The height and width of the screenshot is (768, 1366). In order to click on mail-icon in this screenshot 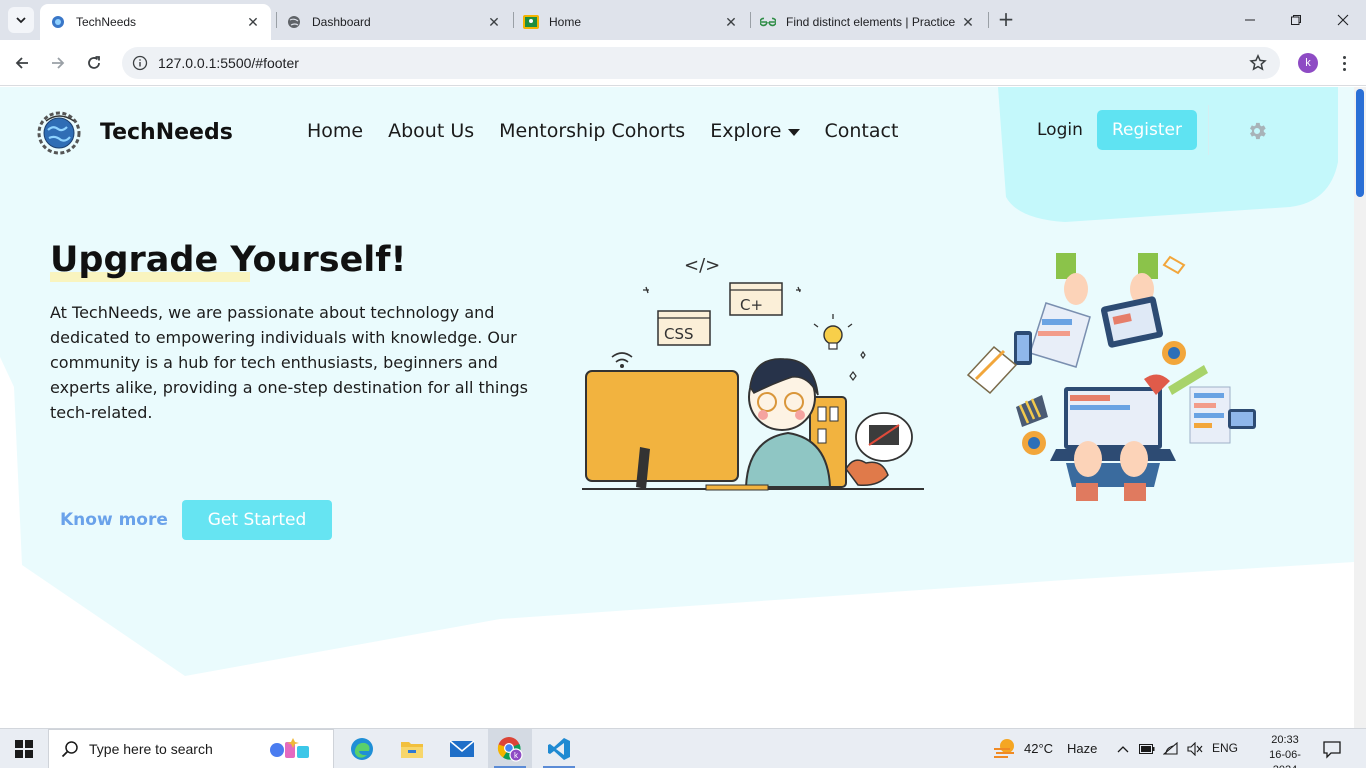, I will do `click(462, 748)`.